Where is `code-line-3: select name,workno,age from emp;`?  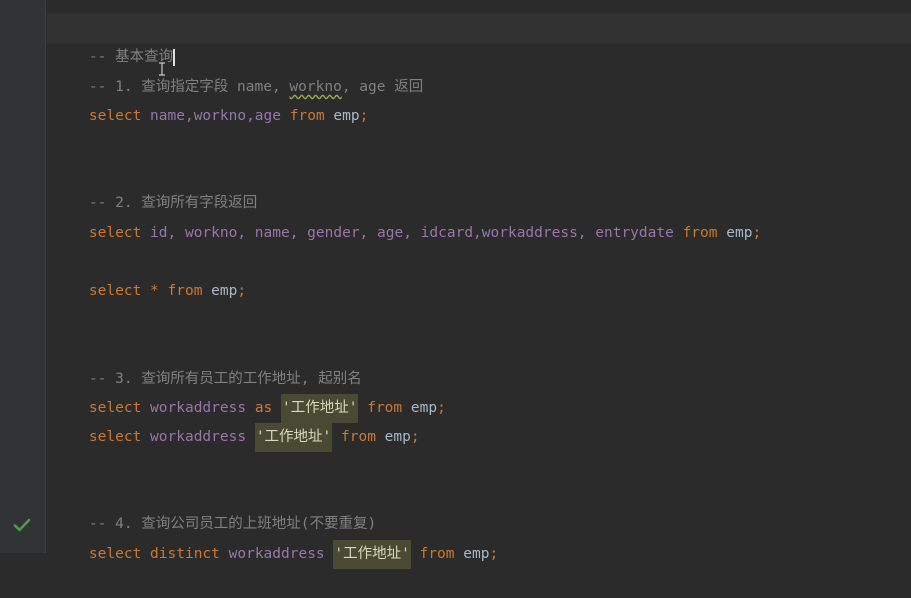 code-line-3: select name,workno,age from emp; is located at coordinates (211, 98).